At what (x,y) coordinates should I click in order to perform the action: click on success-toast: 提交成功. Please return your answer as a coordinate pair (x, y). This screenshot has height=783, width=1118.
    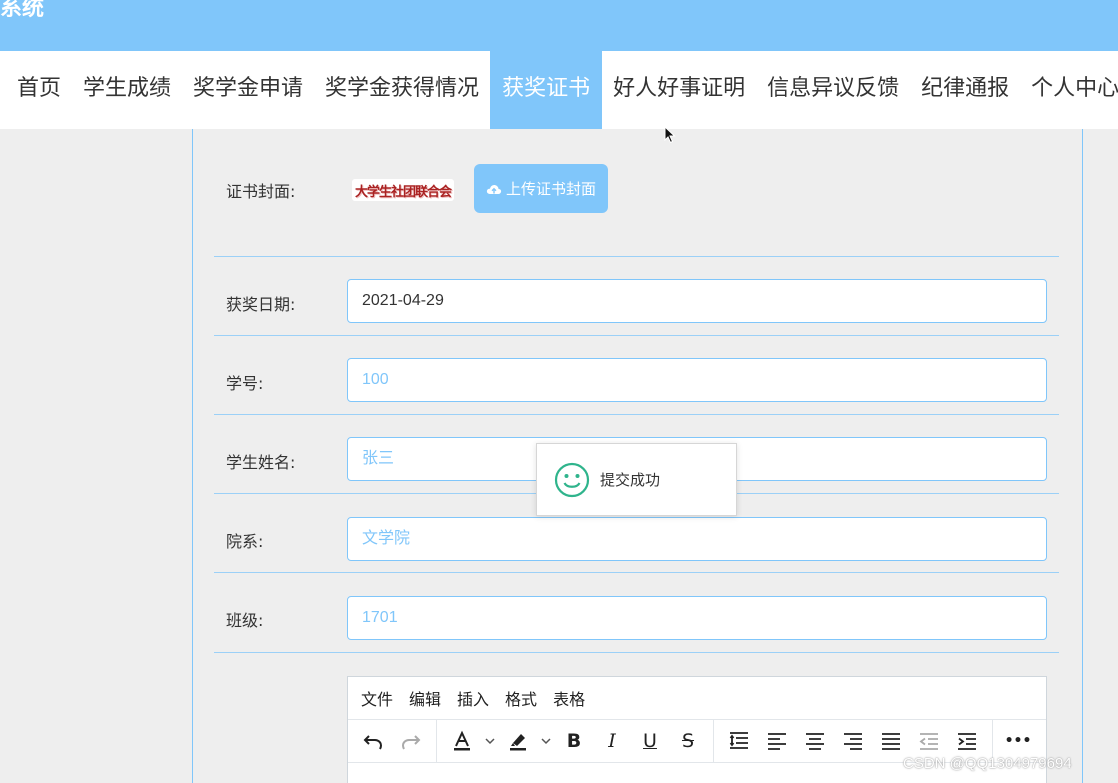
    Looking at the image, I should click on (636, 479).